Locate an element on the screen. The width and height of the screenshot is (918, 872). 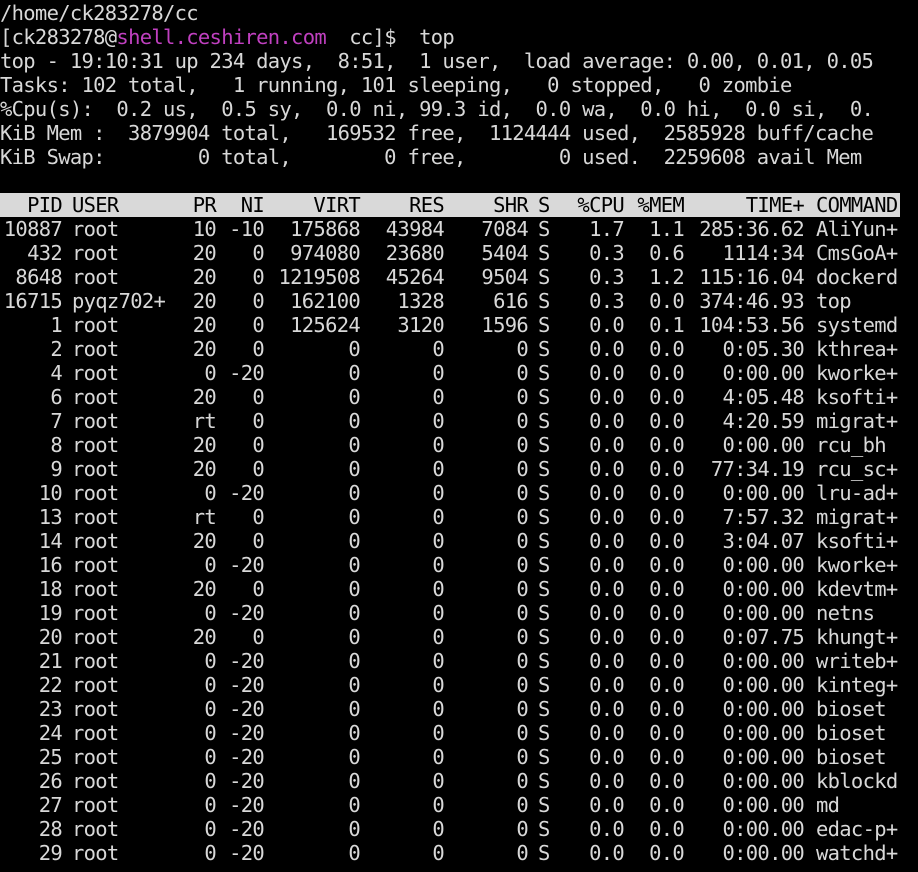
cell-shr: 5404 is located at coordinates (504, 253).